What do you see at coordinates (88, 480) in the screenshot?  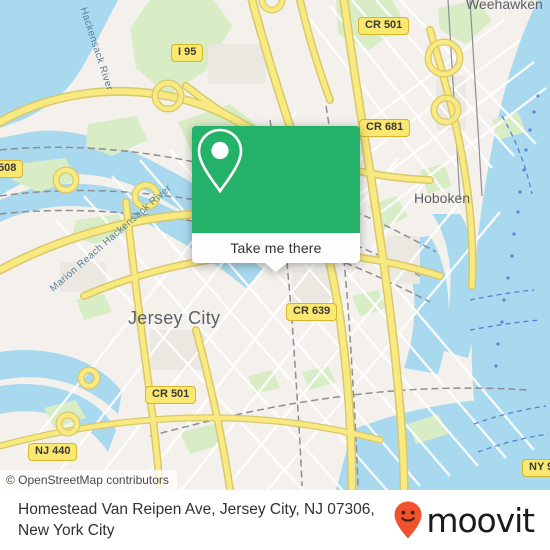 I see `map-attribution: © OpenStreetMap contributors` at bounding box center [88, 480].